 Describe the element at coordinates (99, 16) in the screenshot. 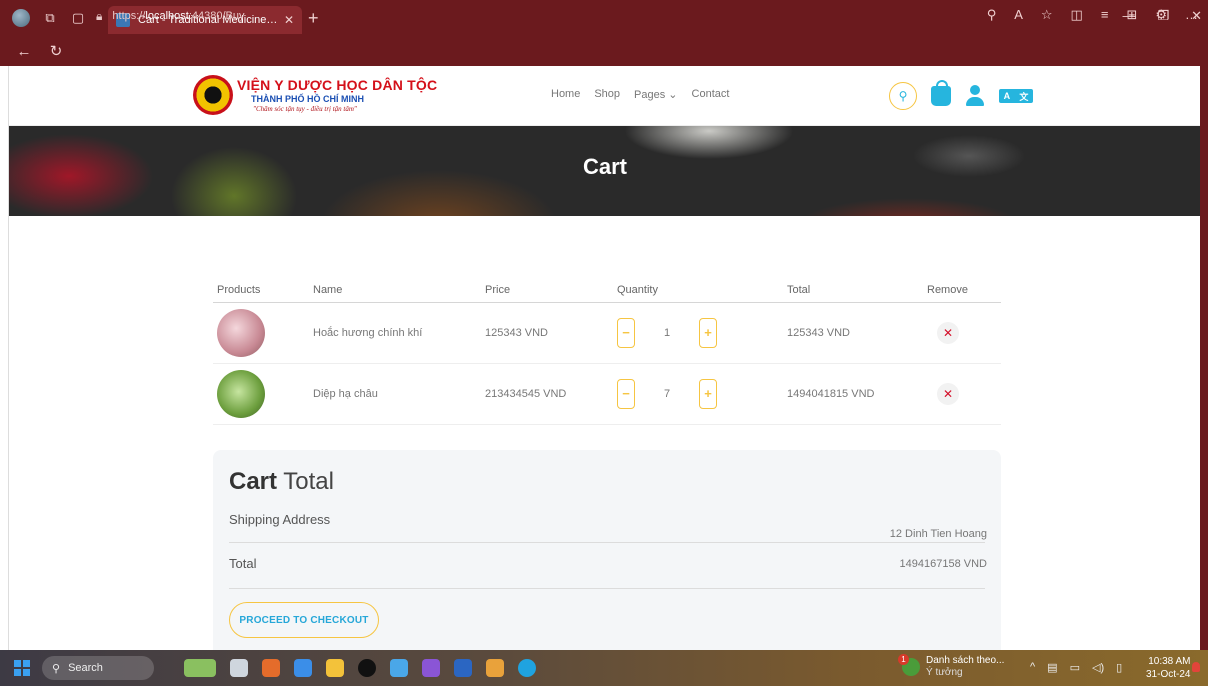

I see `lock-icon: 🔒︎` at that location.